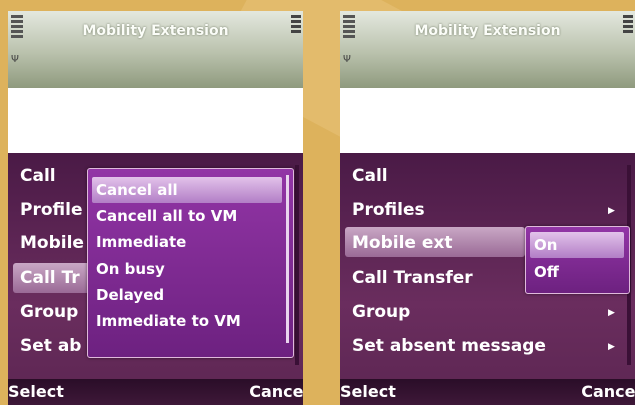  What do you see at coordinates (402, 243) in the screenshot?
I see `menu-item-mobile-ext: Mobile ext` at bounding box center [402, 243].